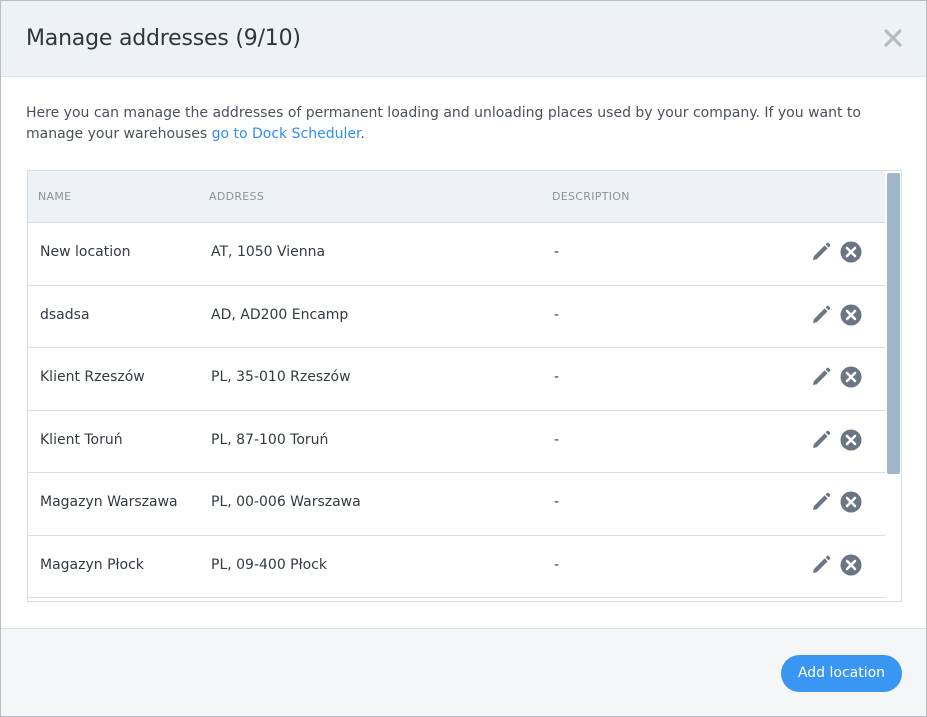  What do you see at coordinates (65, 314) in the screenshot?
I see `row-name: dsadsa` at bounding box center [65, 314].